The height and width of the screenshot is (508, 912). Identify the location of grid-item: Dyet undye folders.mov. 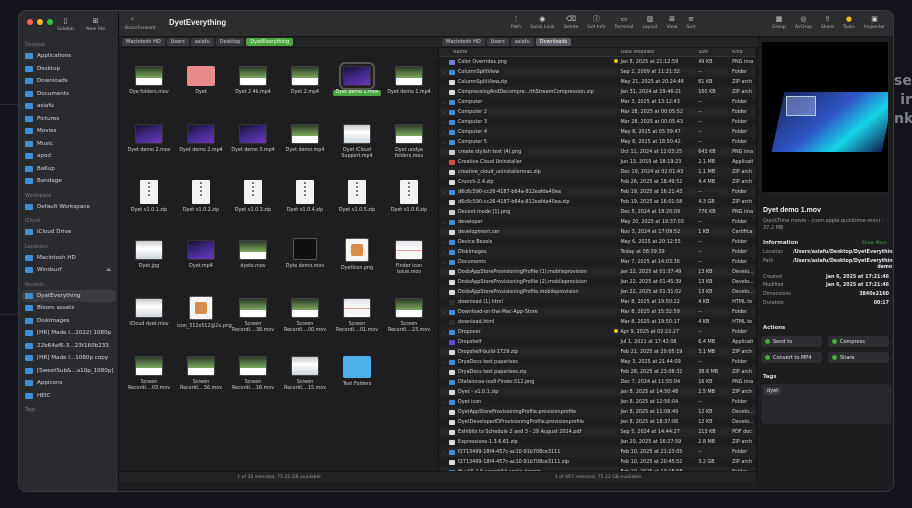
(409, 141).